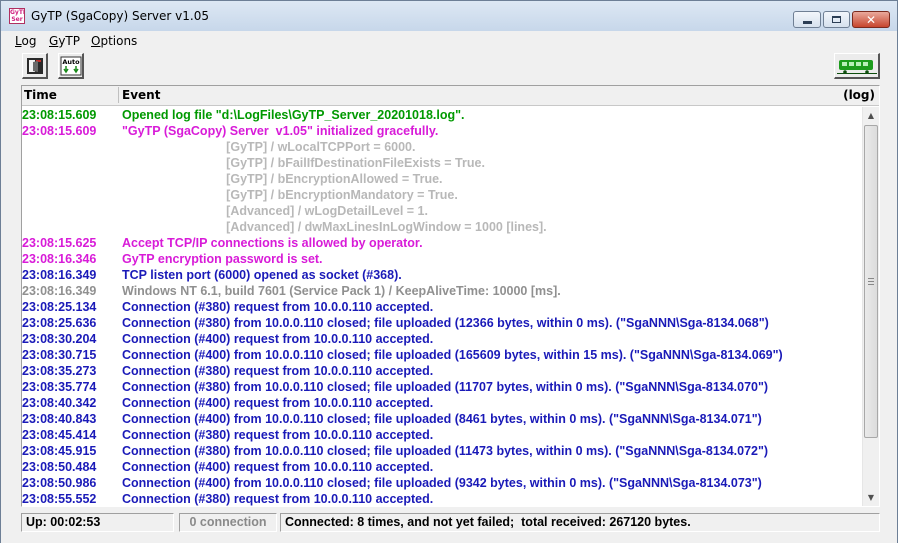 This screenshot has height=543, width=898. I want to click on log-event-cell: [Advanced] / wLogDetailLevel = 1., so click(275, 211).